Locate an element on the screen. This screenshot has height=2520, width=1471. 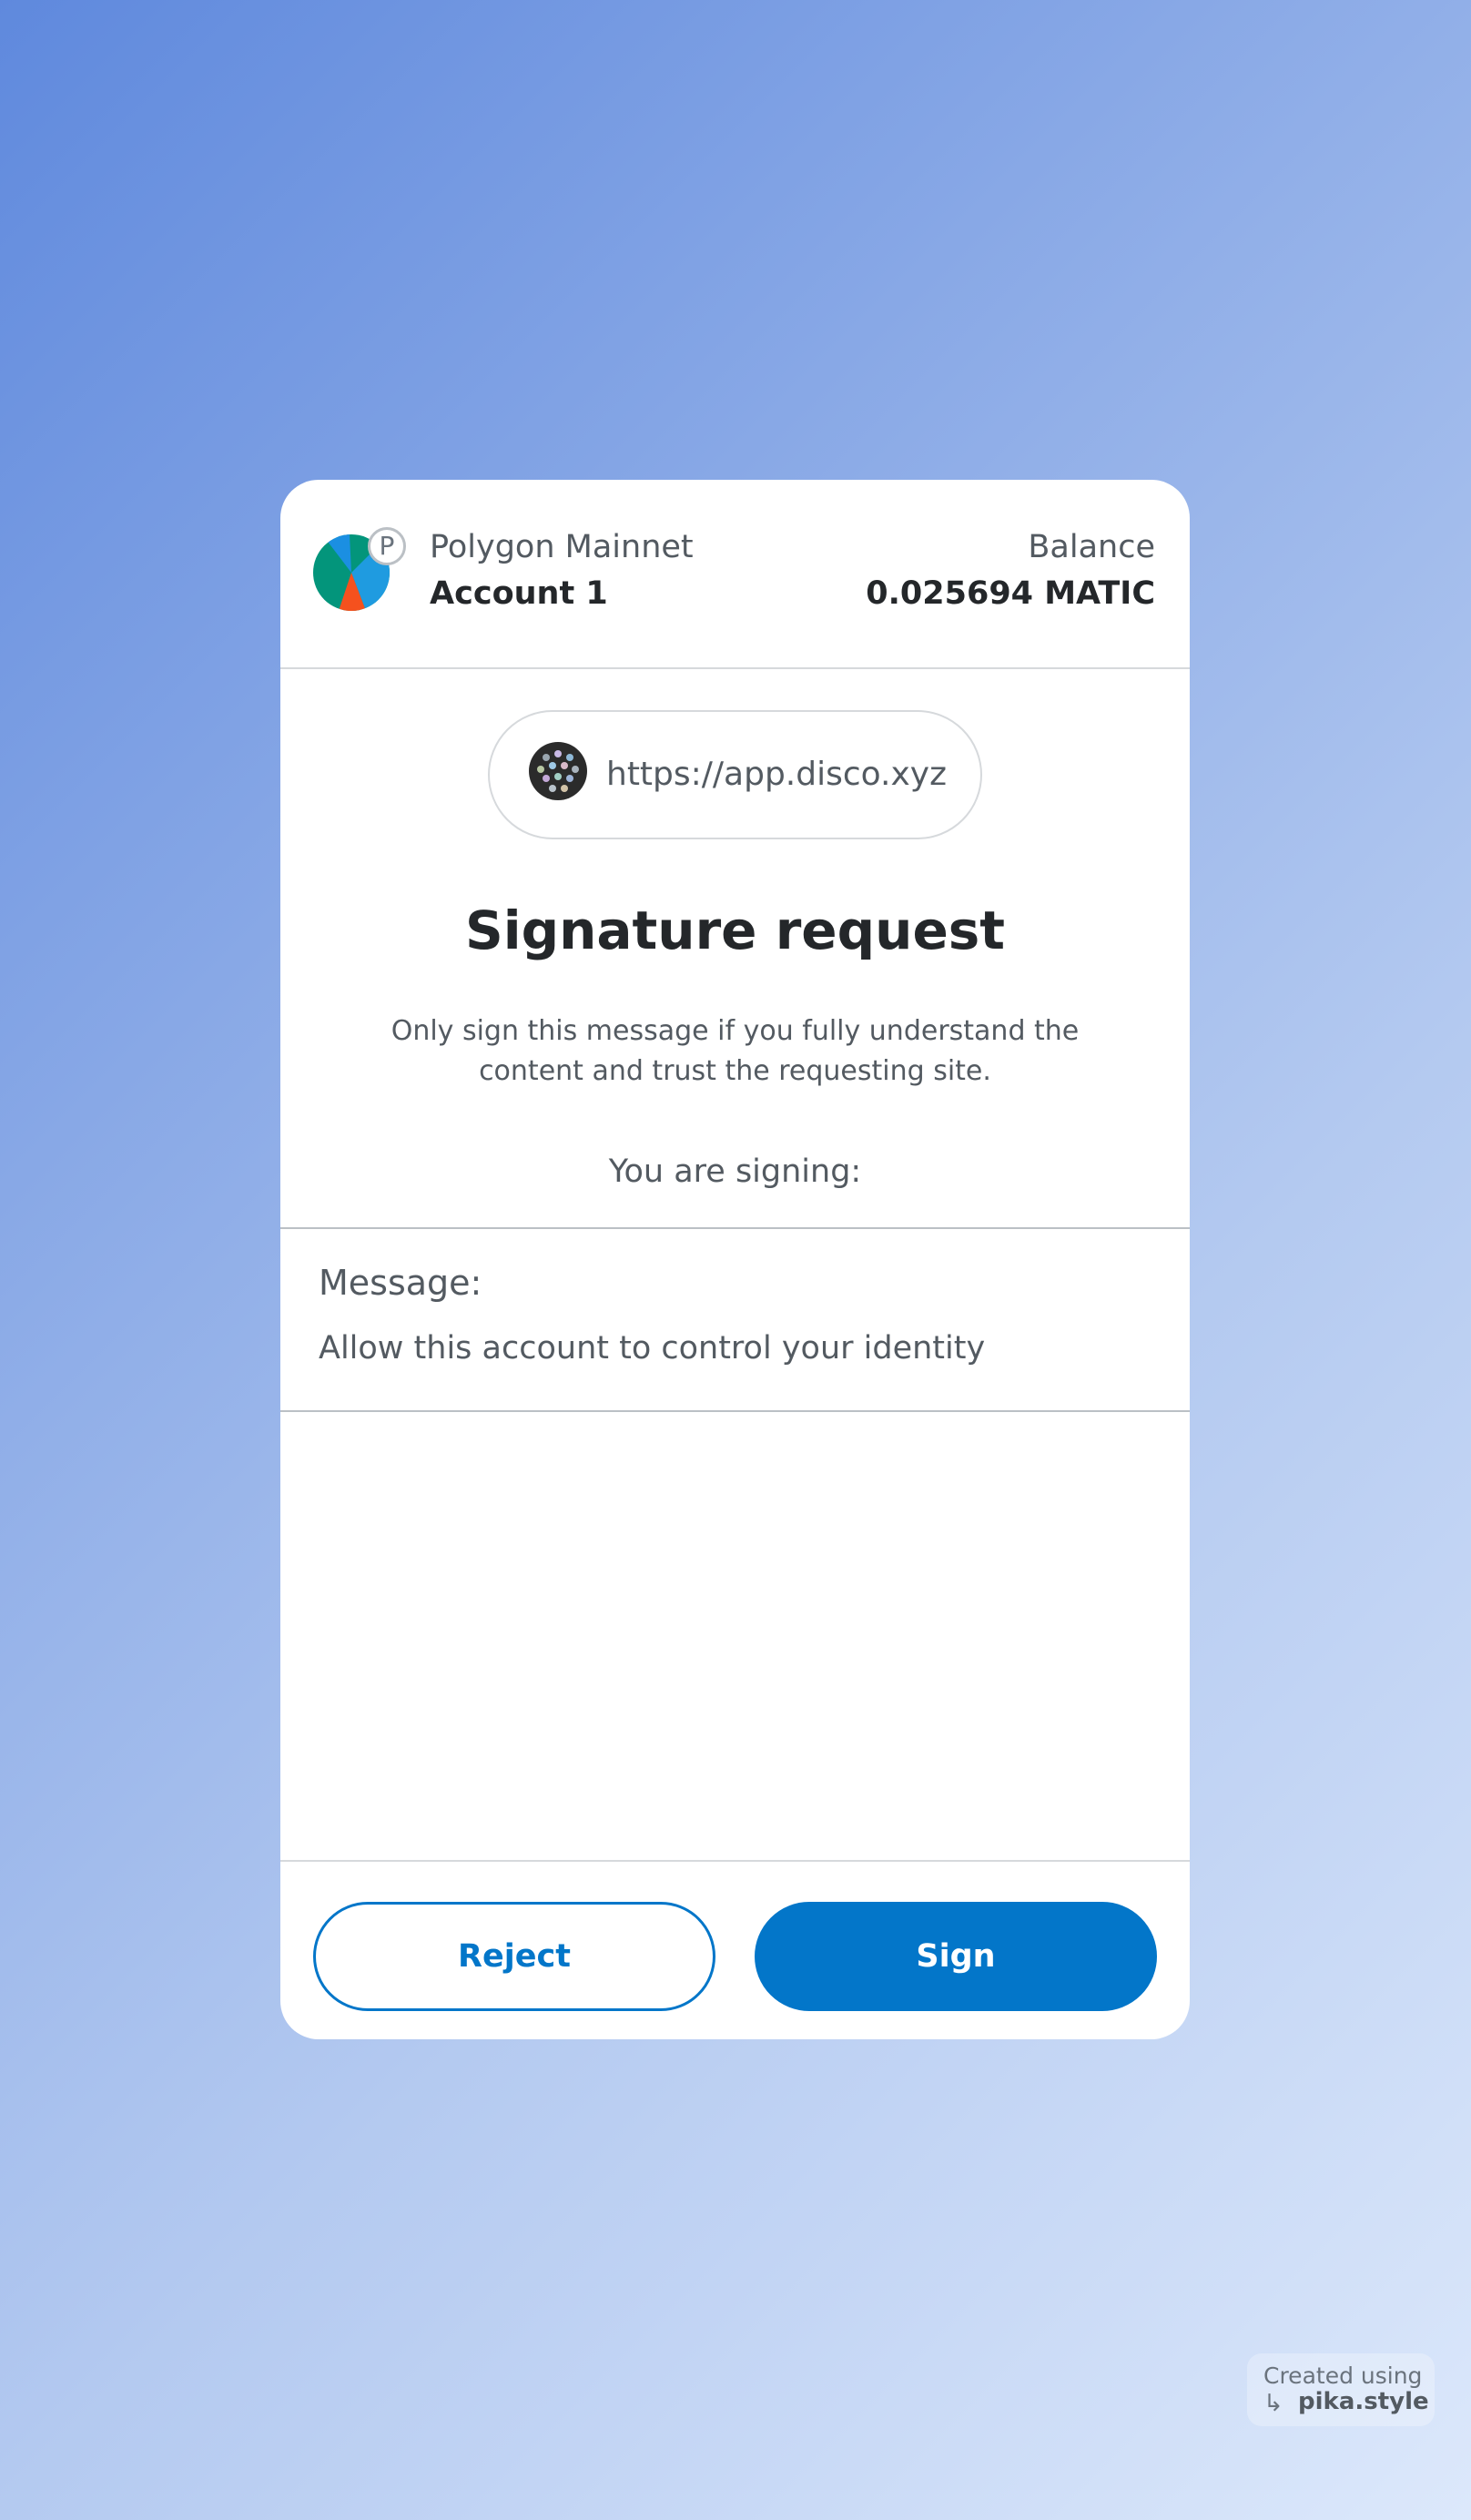
page-title: Signature request is located at coordinates (735, 930).